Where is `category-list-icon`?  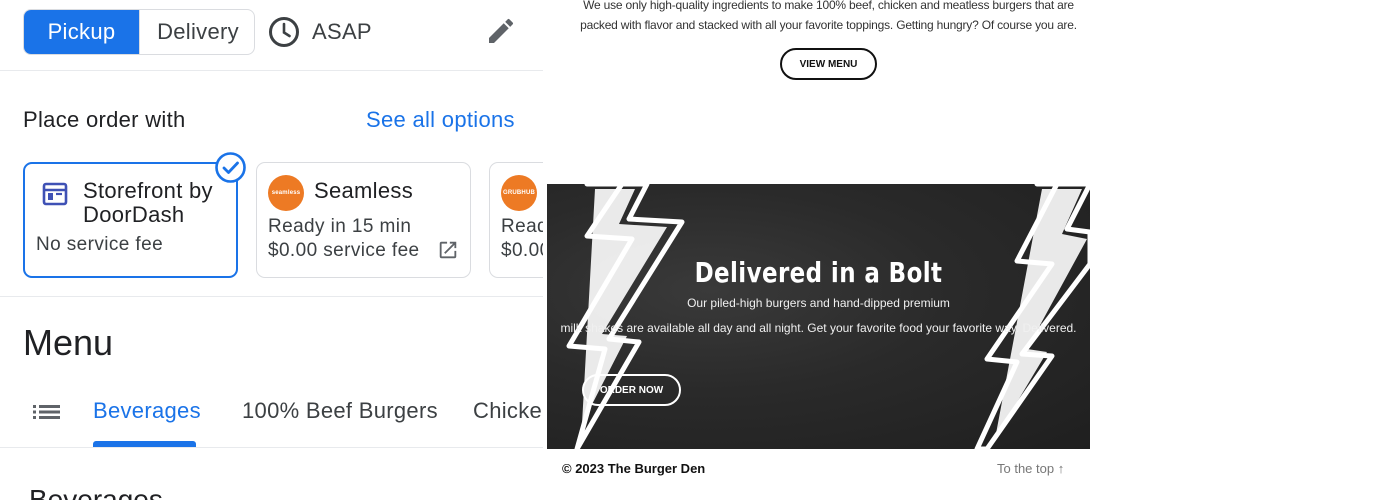 category-list-icon is located at coordinates (47, 412).